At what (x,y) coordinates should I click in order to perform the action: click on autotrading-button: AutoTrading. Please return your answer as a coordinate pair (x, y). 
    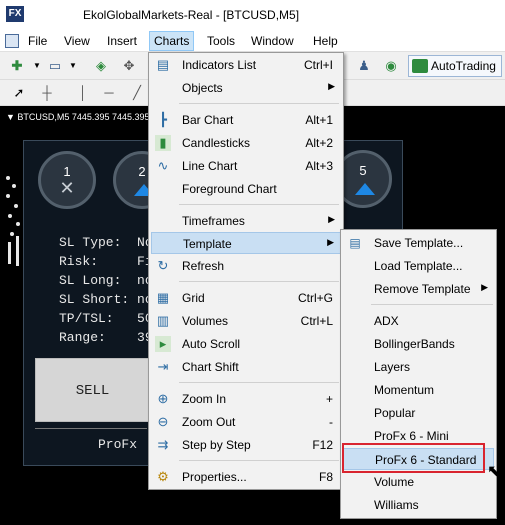
    Looking at the image, I should click on (455, 66).